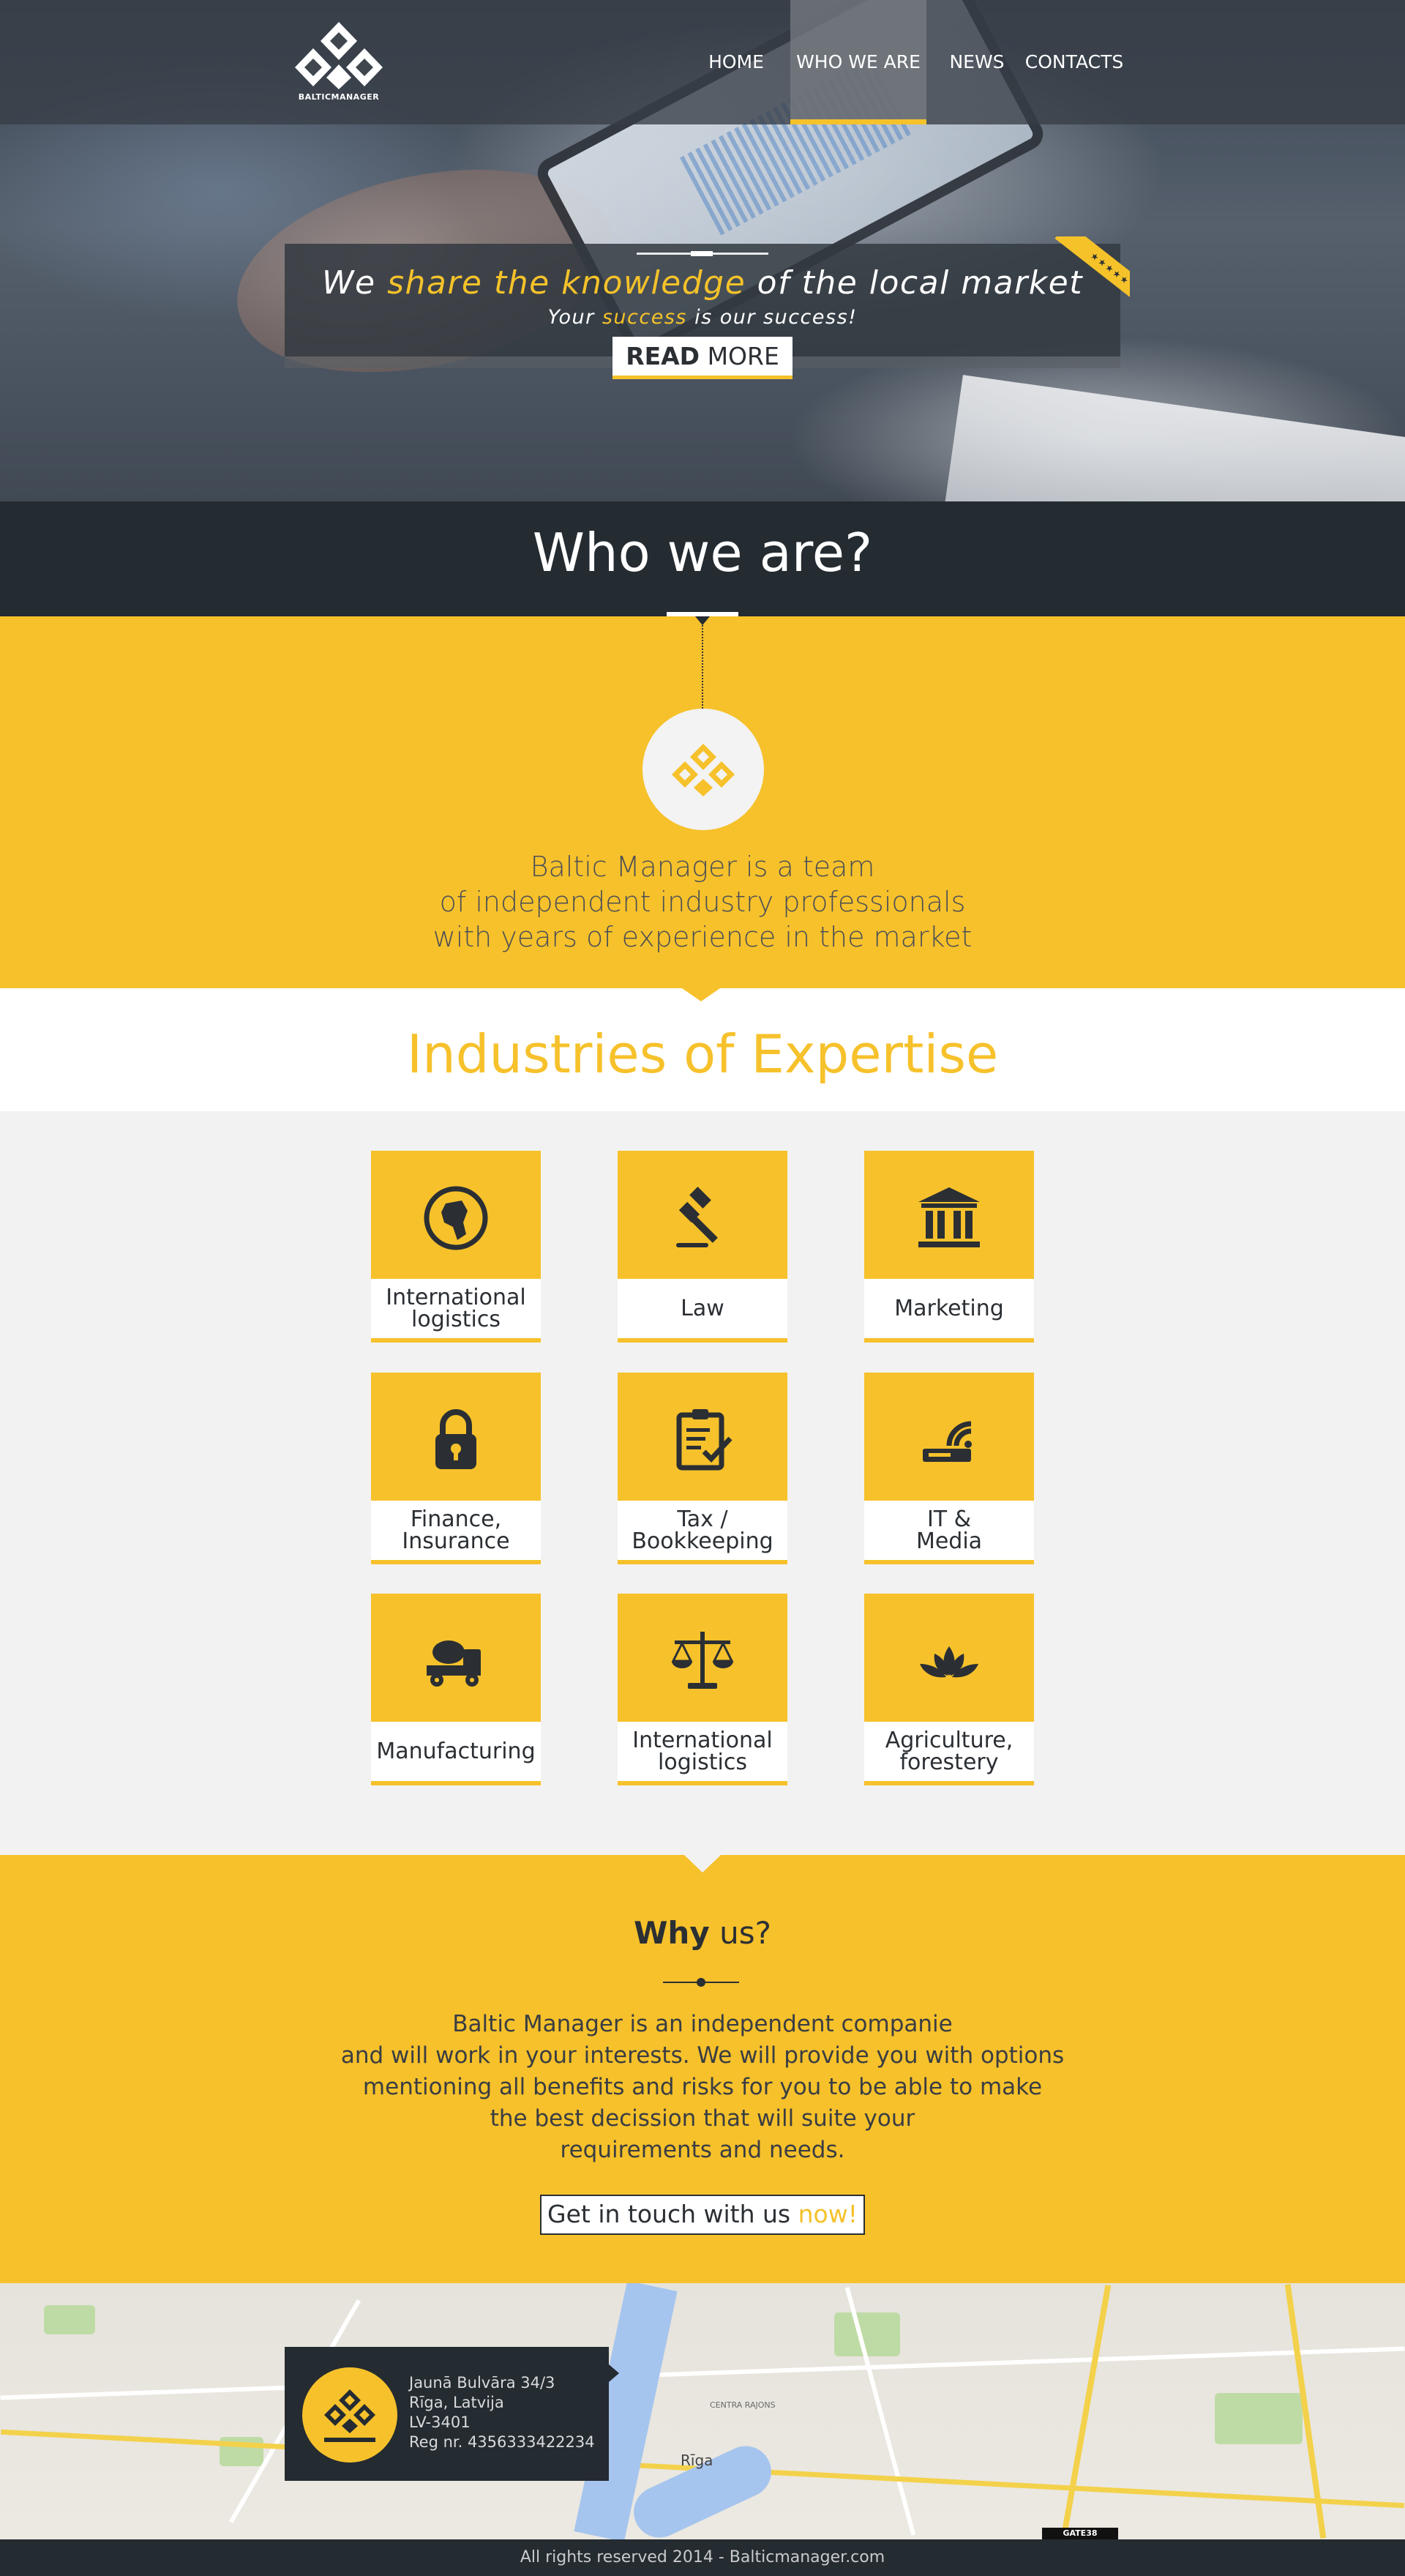 The width and height of the screenshot is (1405, 2576). What do you see at coordinates (697, 1217) in the screenshot?
I see `gavel-icon` at bounding box center [697, 1217].